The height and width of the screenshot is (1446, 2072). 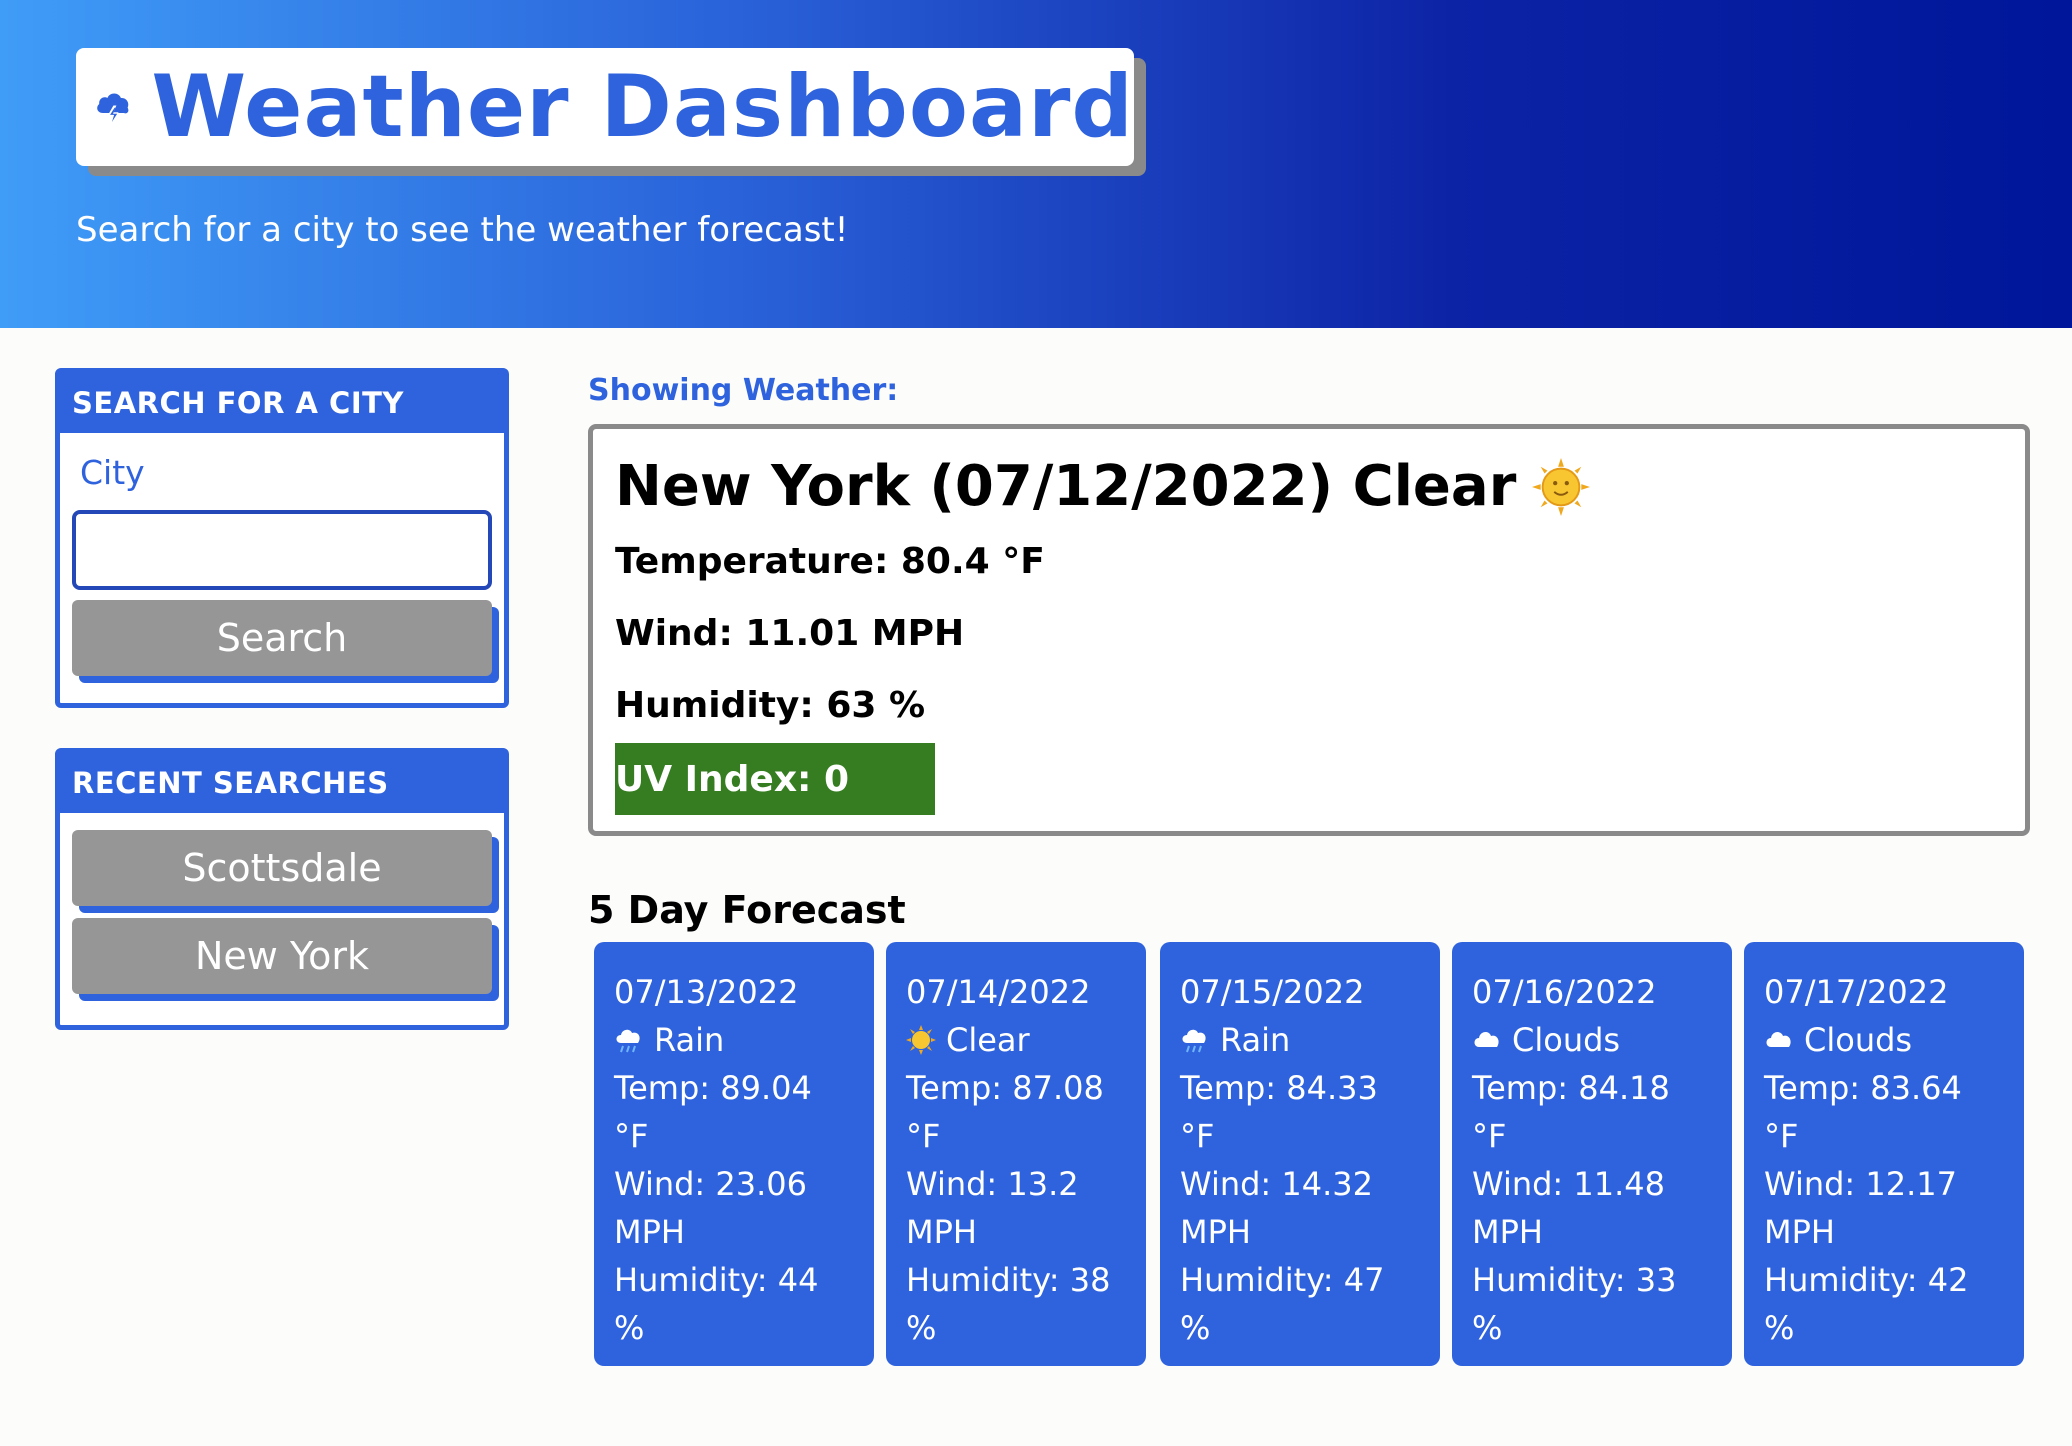 I want to click on forecast-humidity: Humidity: 47 %, so click(x=1282, y=1304).